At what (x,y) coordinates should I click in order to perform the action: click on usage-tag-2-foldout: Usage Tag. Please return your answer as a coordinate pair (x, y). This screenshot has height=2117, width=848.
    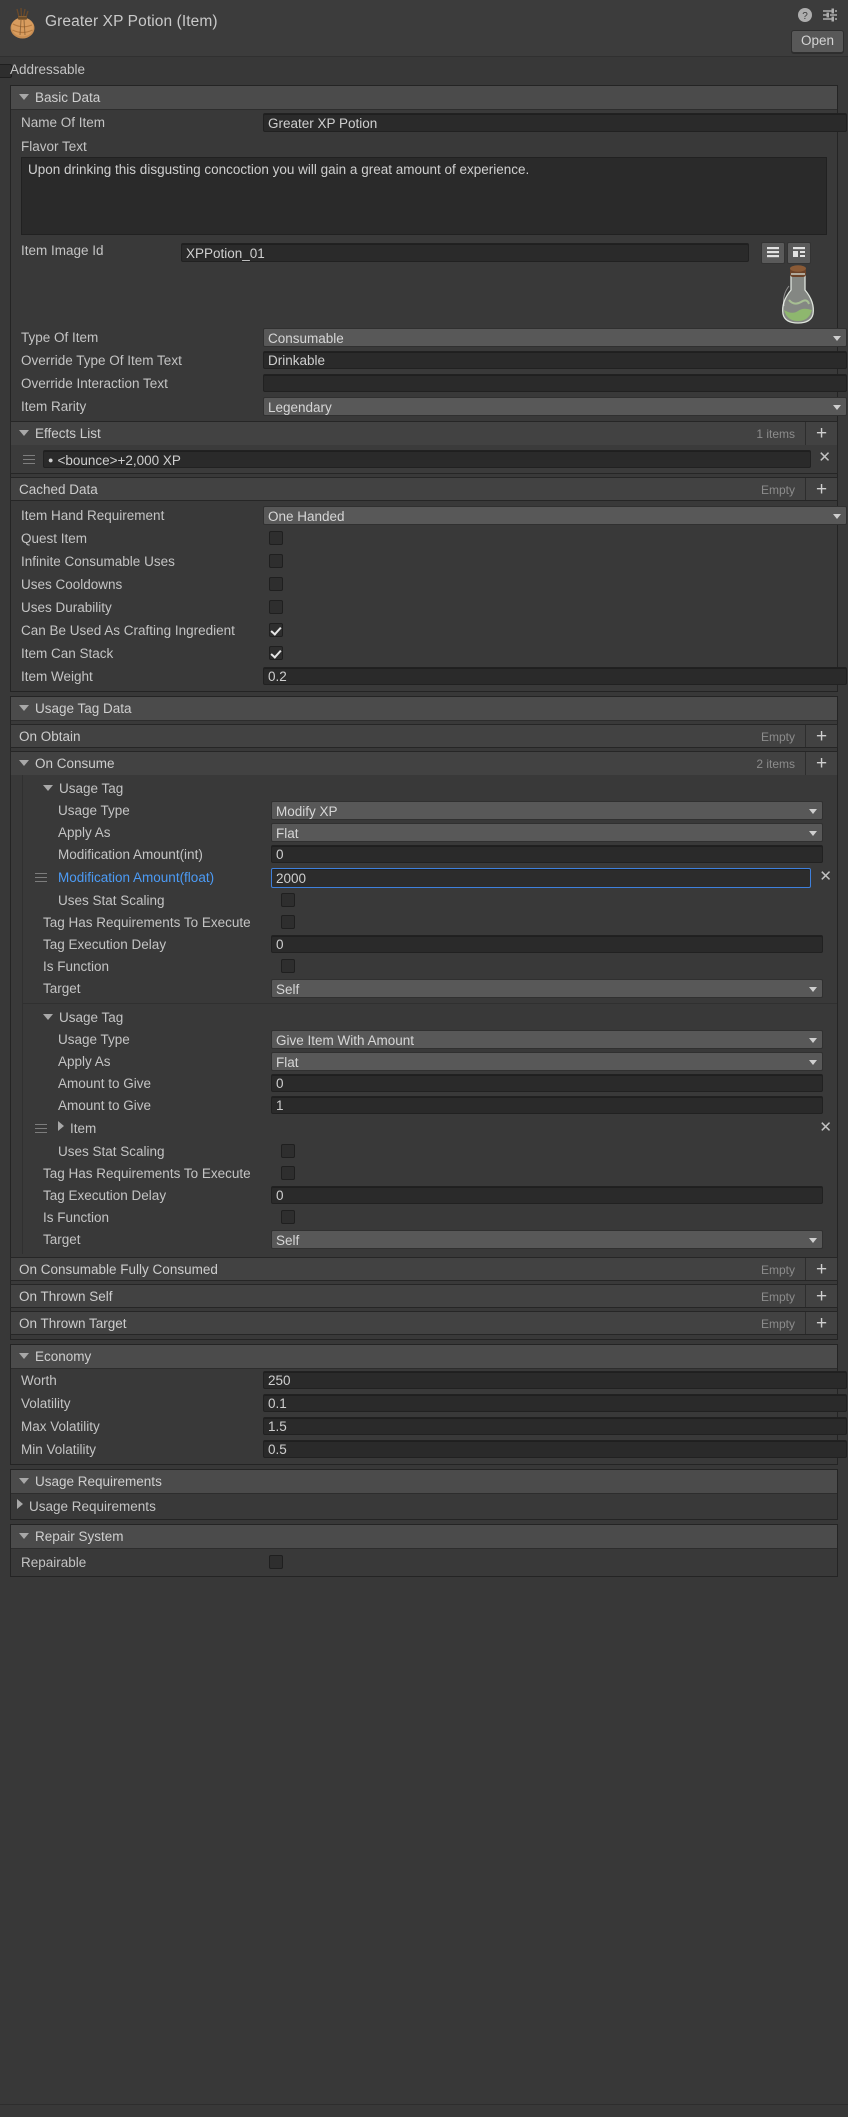
    Looking at the image, I should click on (430, 1017).